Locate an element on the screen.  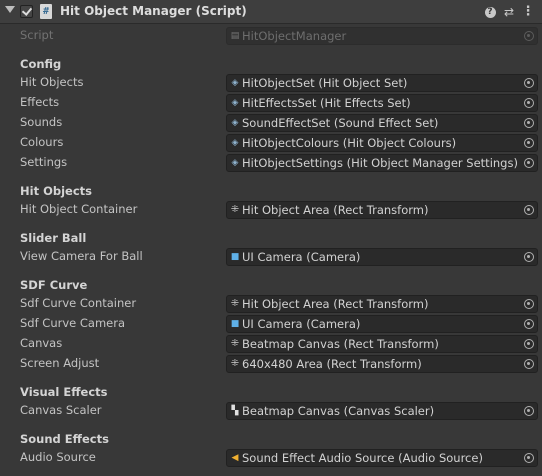
hit-object-container-field: ⁜ Hit Object Area (Rect Transform) is located at coordinates (382, 210).